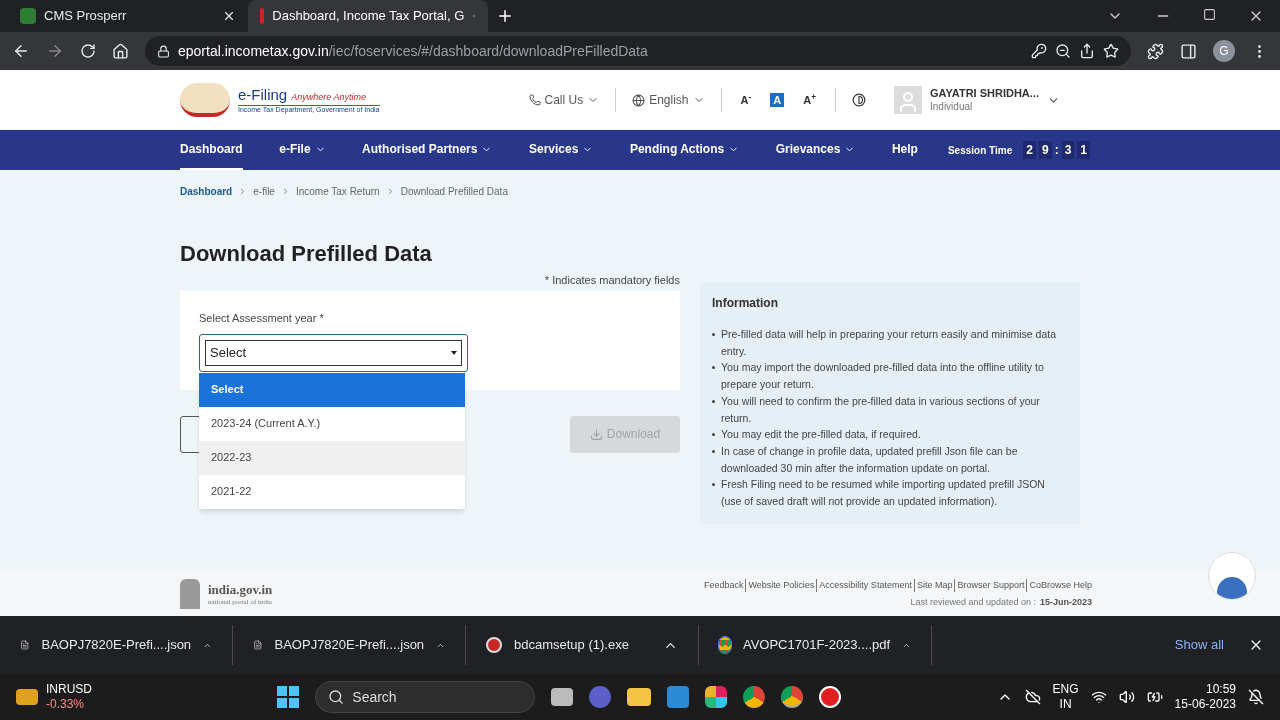 This screenshot has width=1280, height=720. What do you see at coordinates (1045, 150) in the screenshot?
I see `session-digit: 9` at bounding box center [1045, 150].